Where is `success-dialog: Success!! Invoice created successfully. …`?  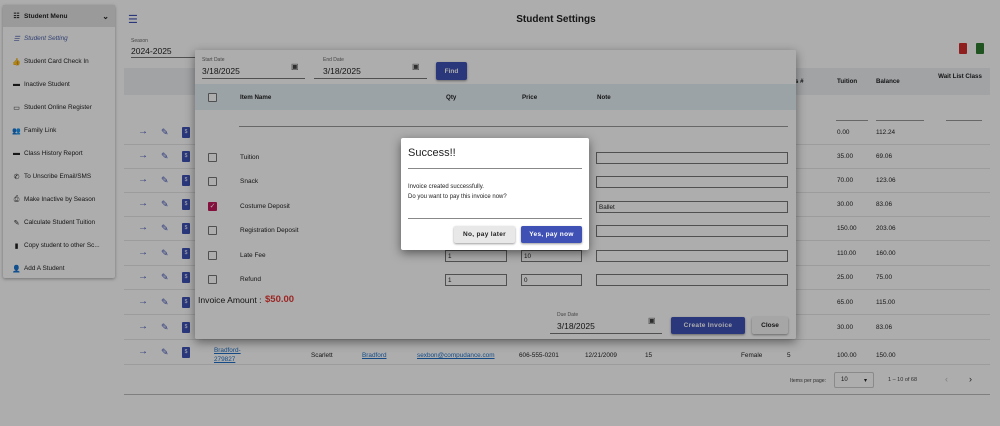
success-dialog: Success!! Invoice created successfully. … is located at coordinates (495, 194).